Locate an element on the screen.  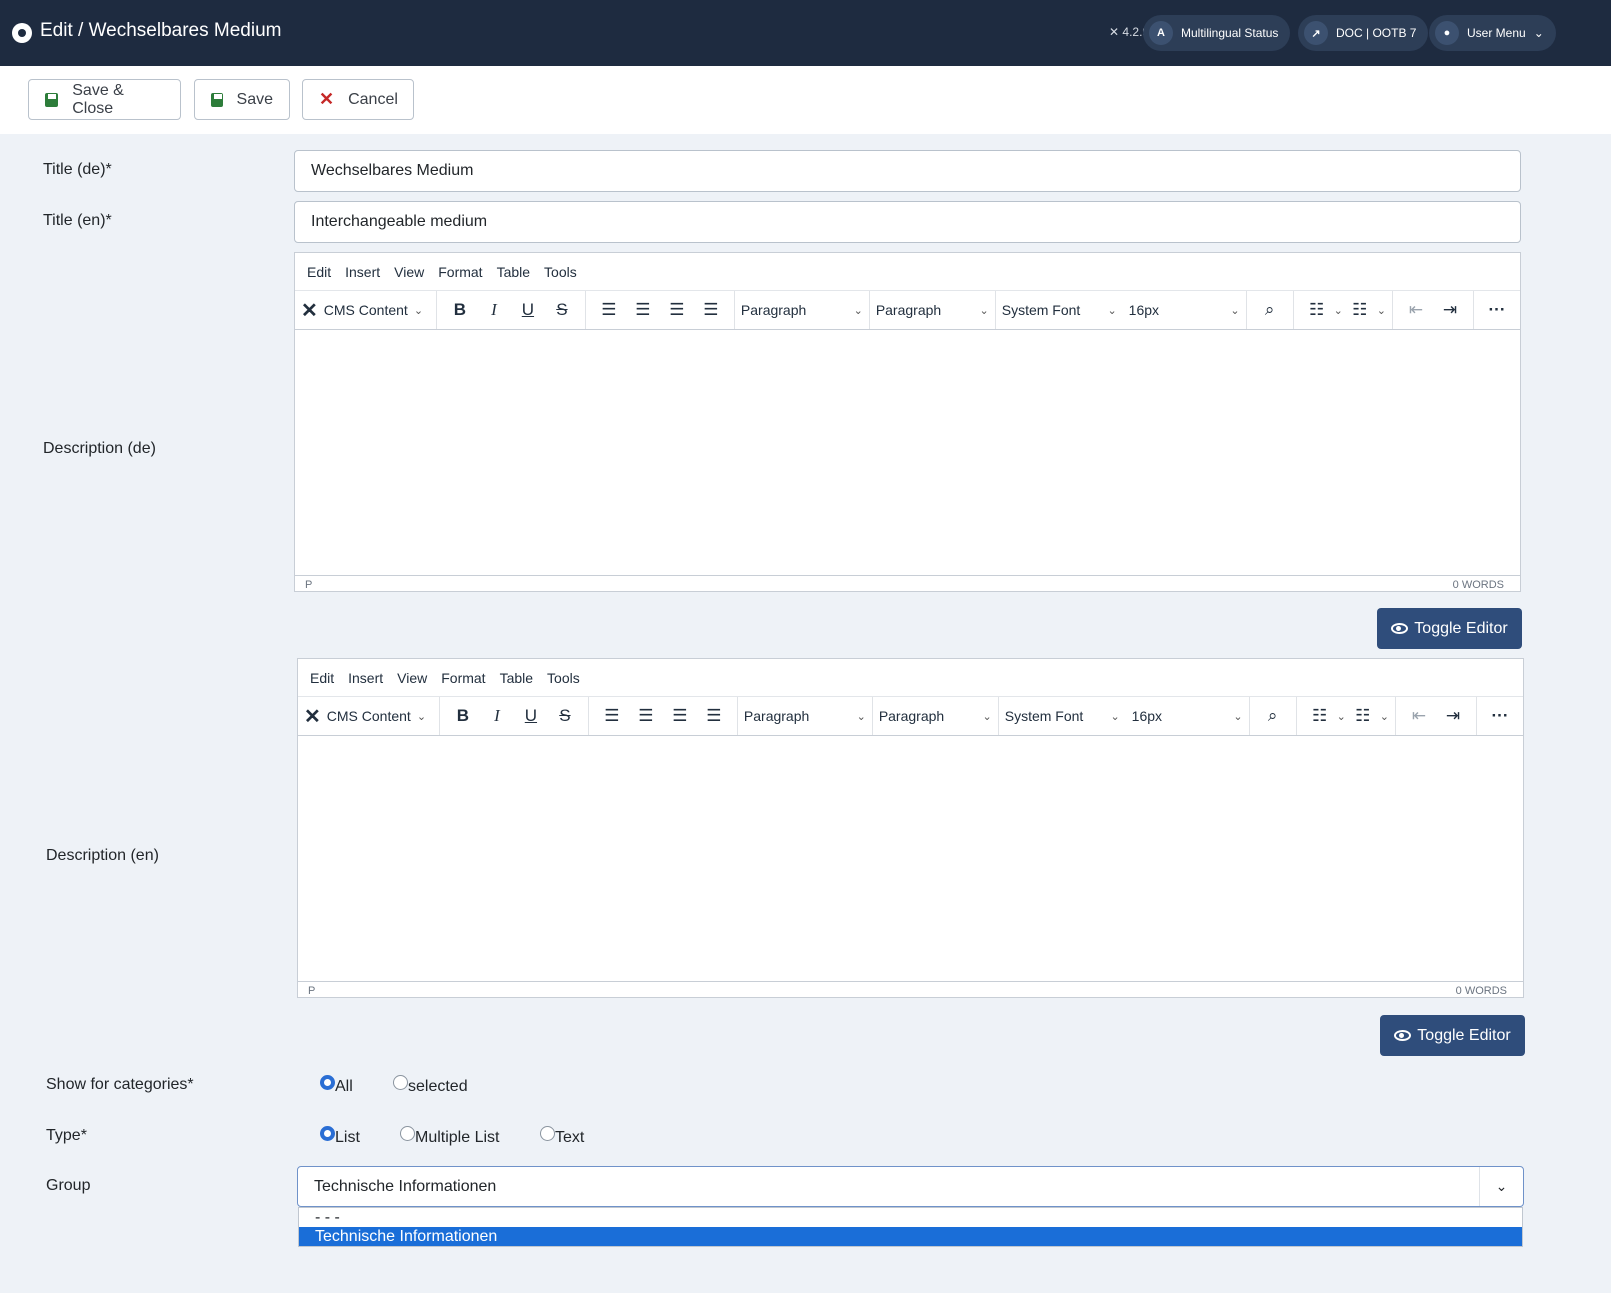
save-close-button: Save & Close is located at coordinates (104, 99).